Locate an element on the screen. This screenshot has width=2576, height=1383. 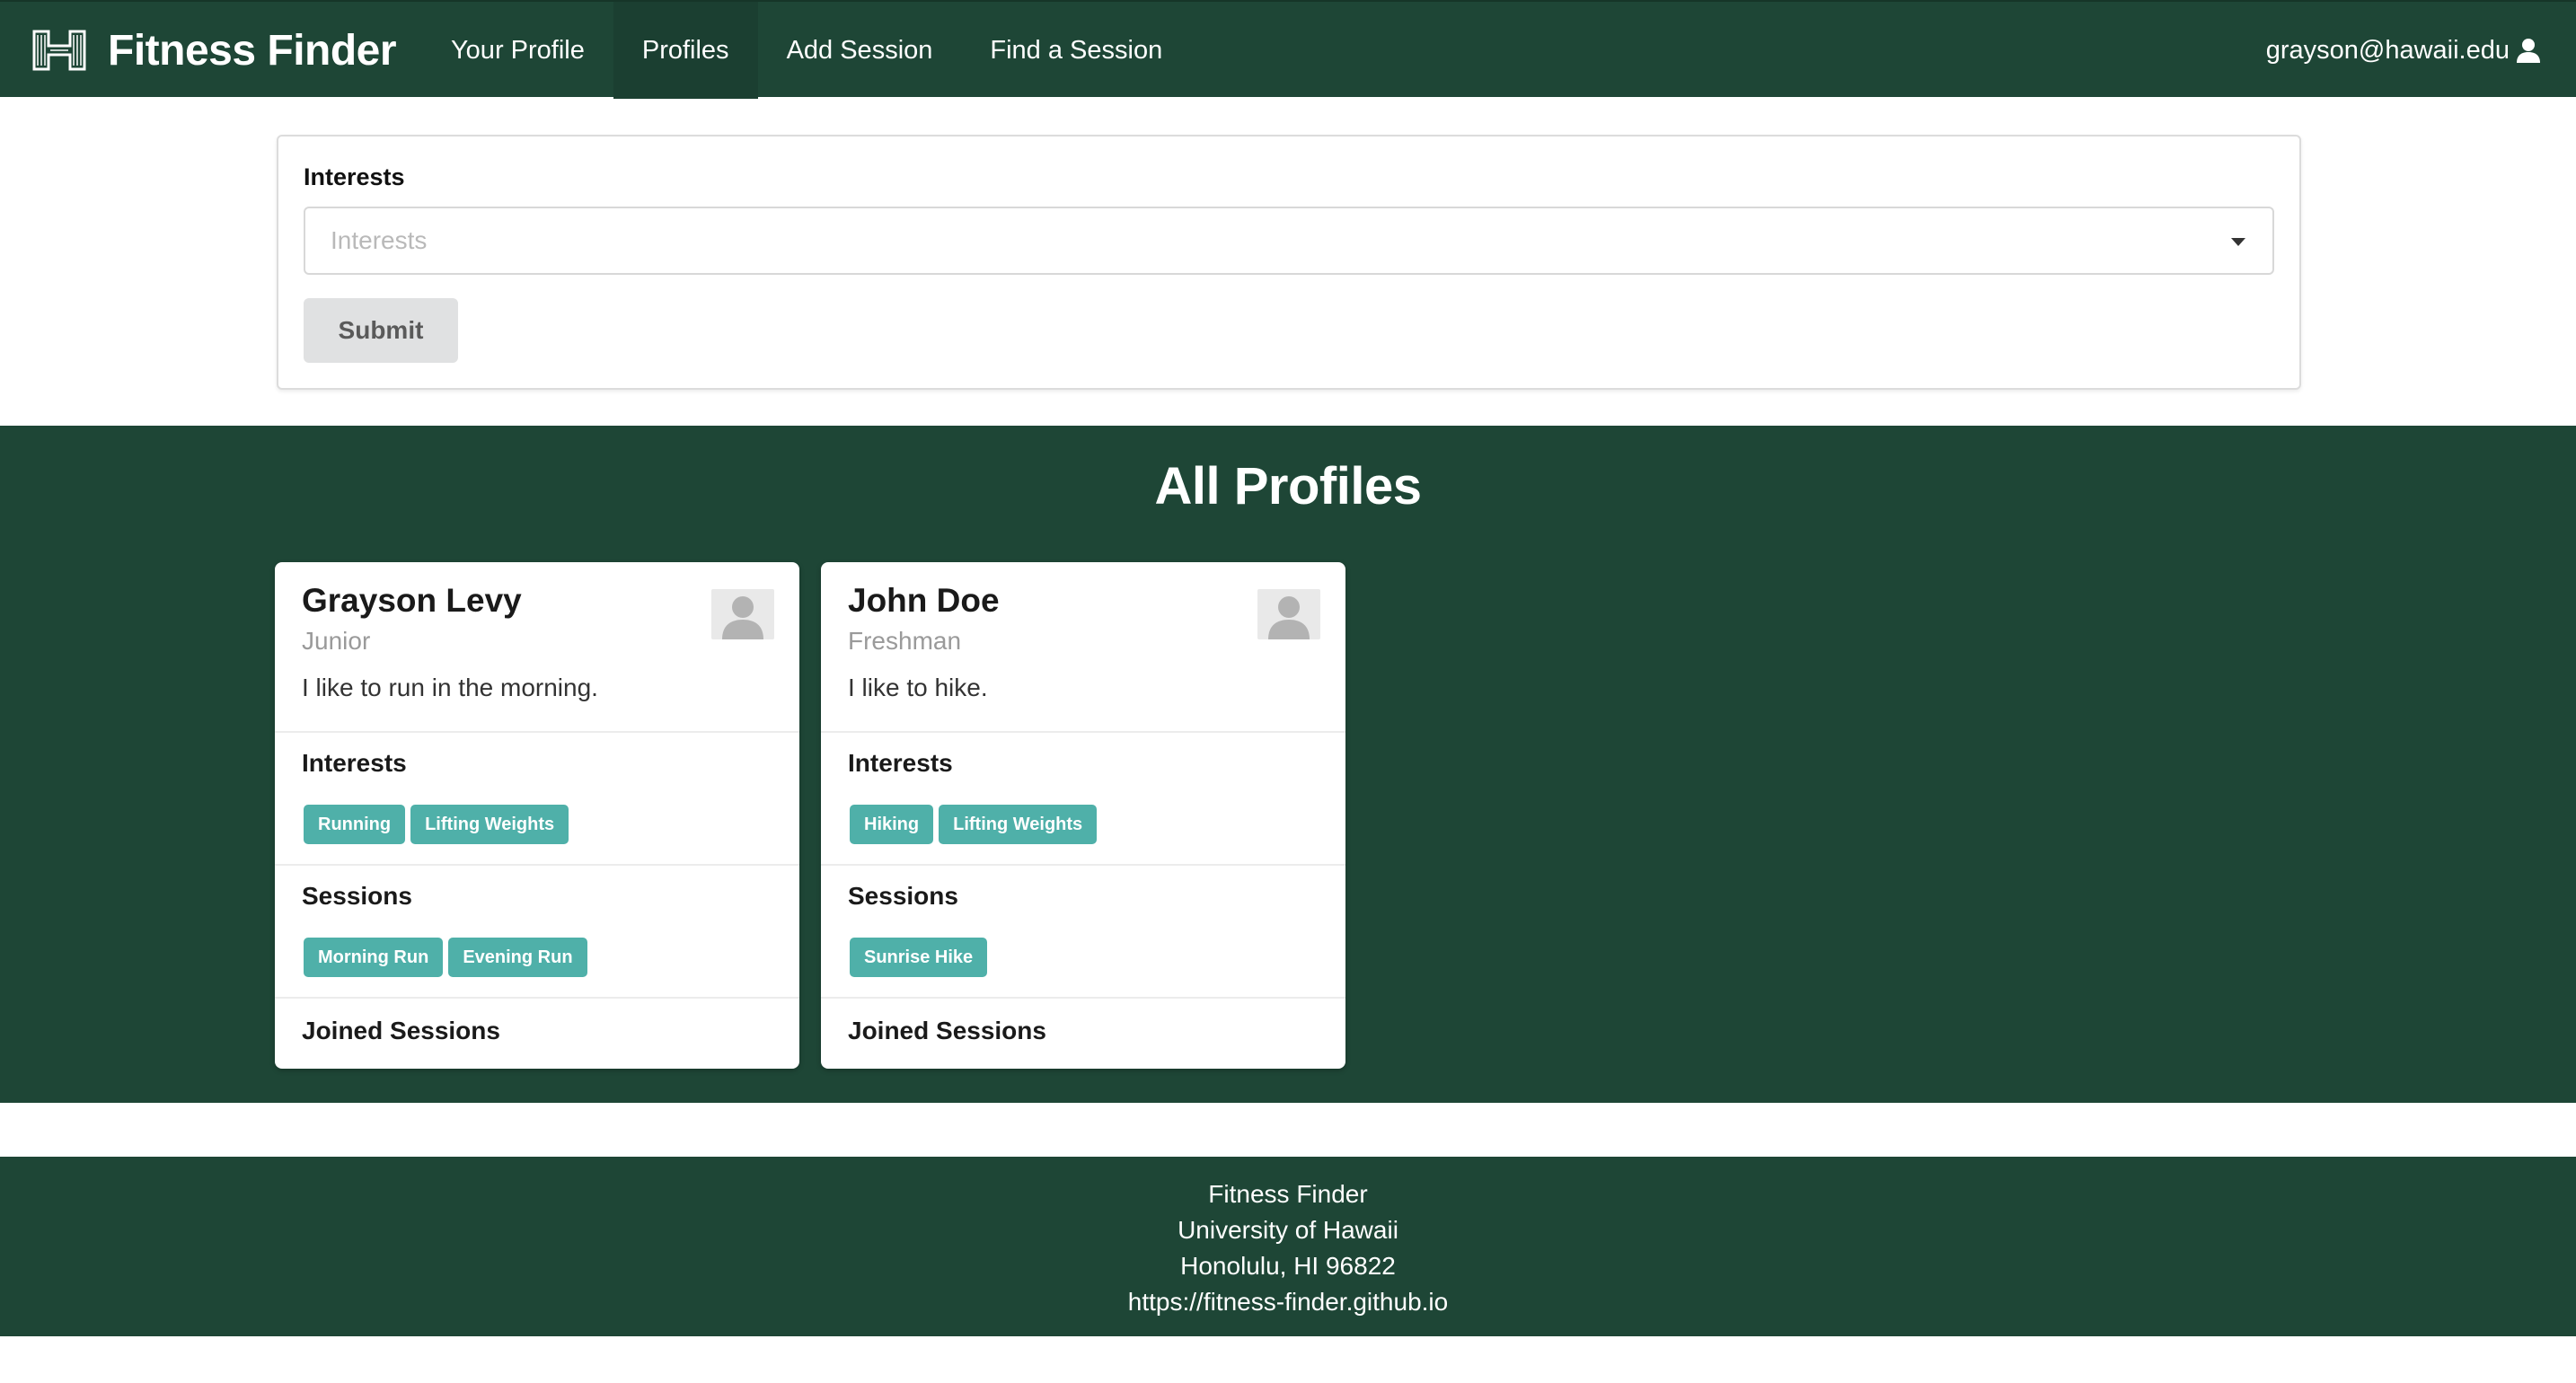
section-title: All Profiles is located at coordinates (1288, 486).